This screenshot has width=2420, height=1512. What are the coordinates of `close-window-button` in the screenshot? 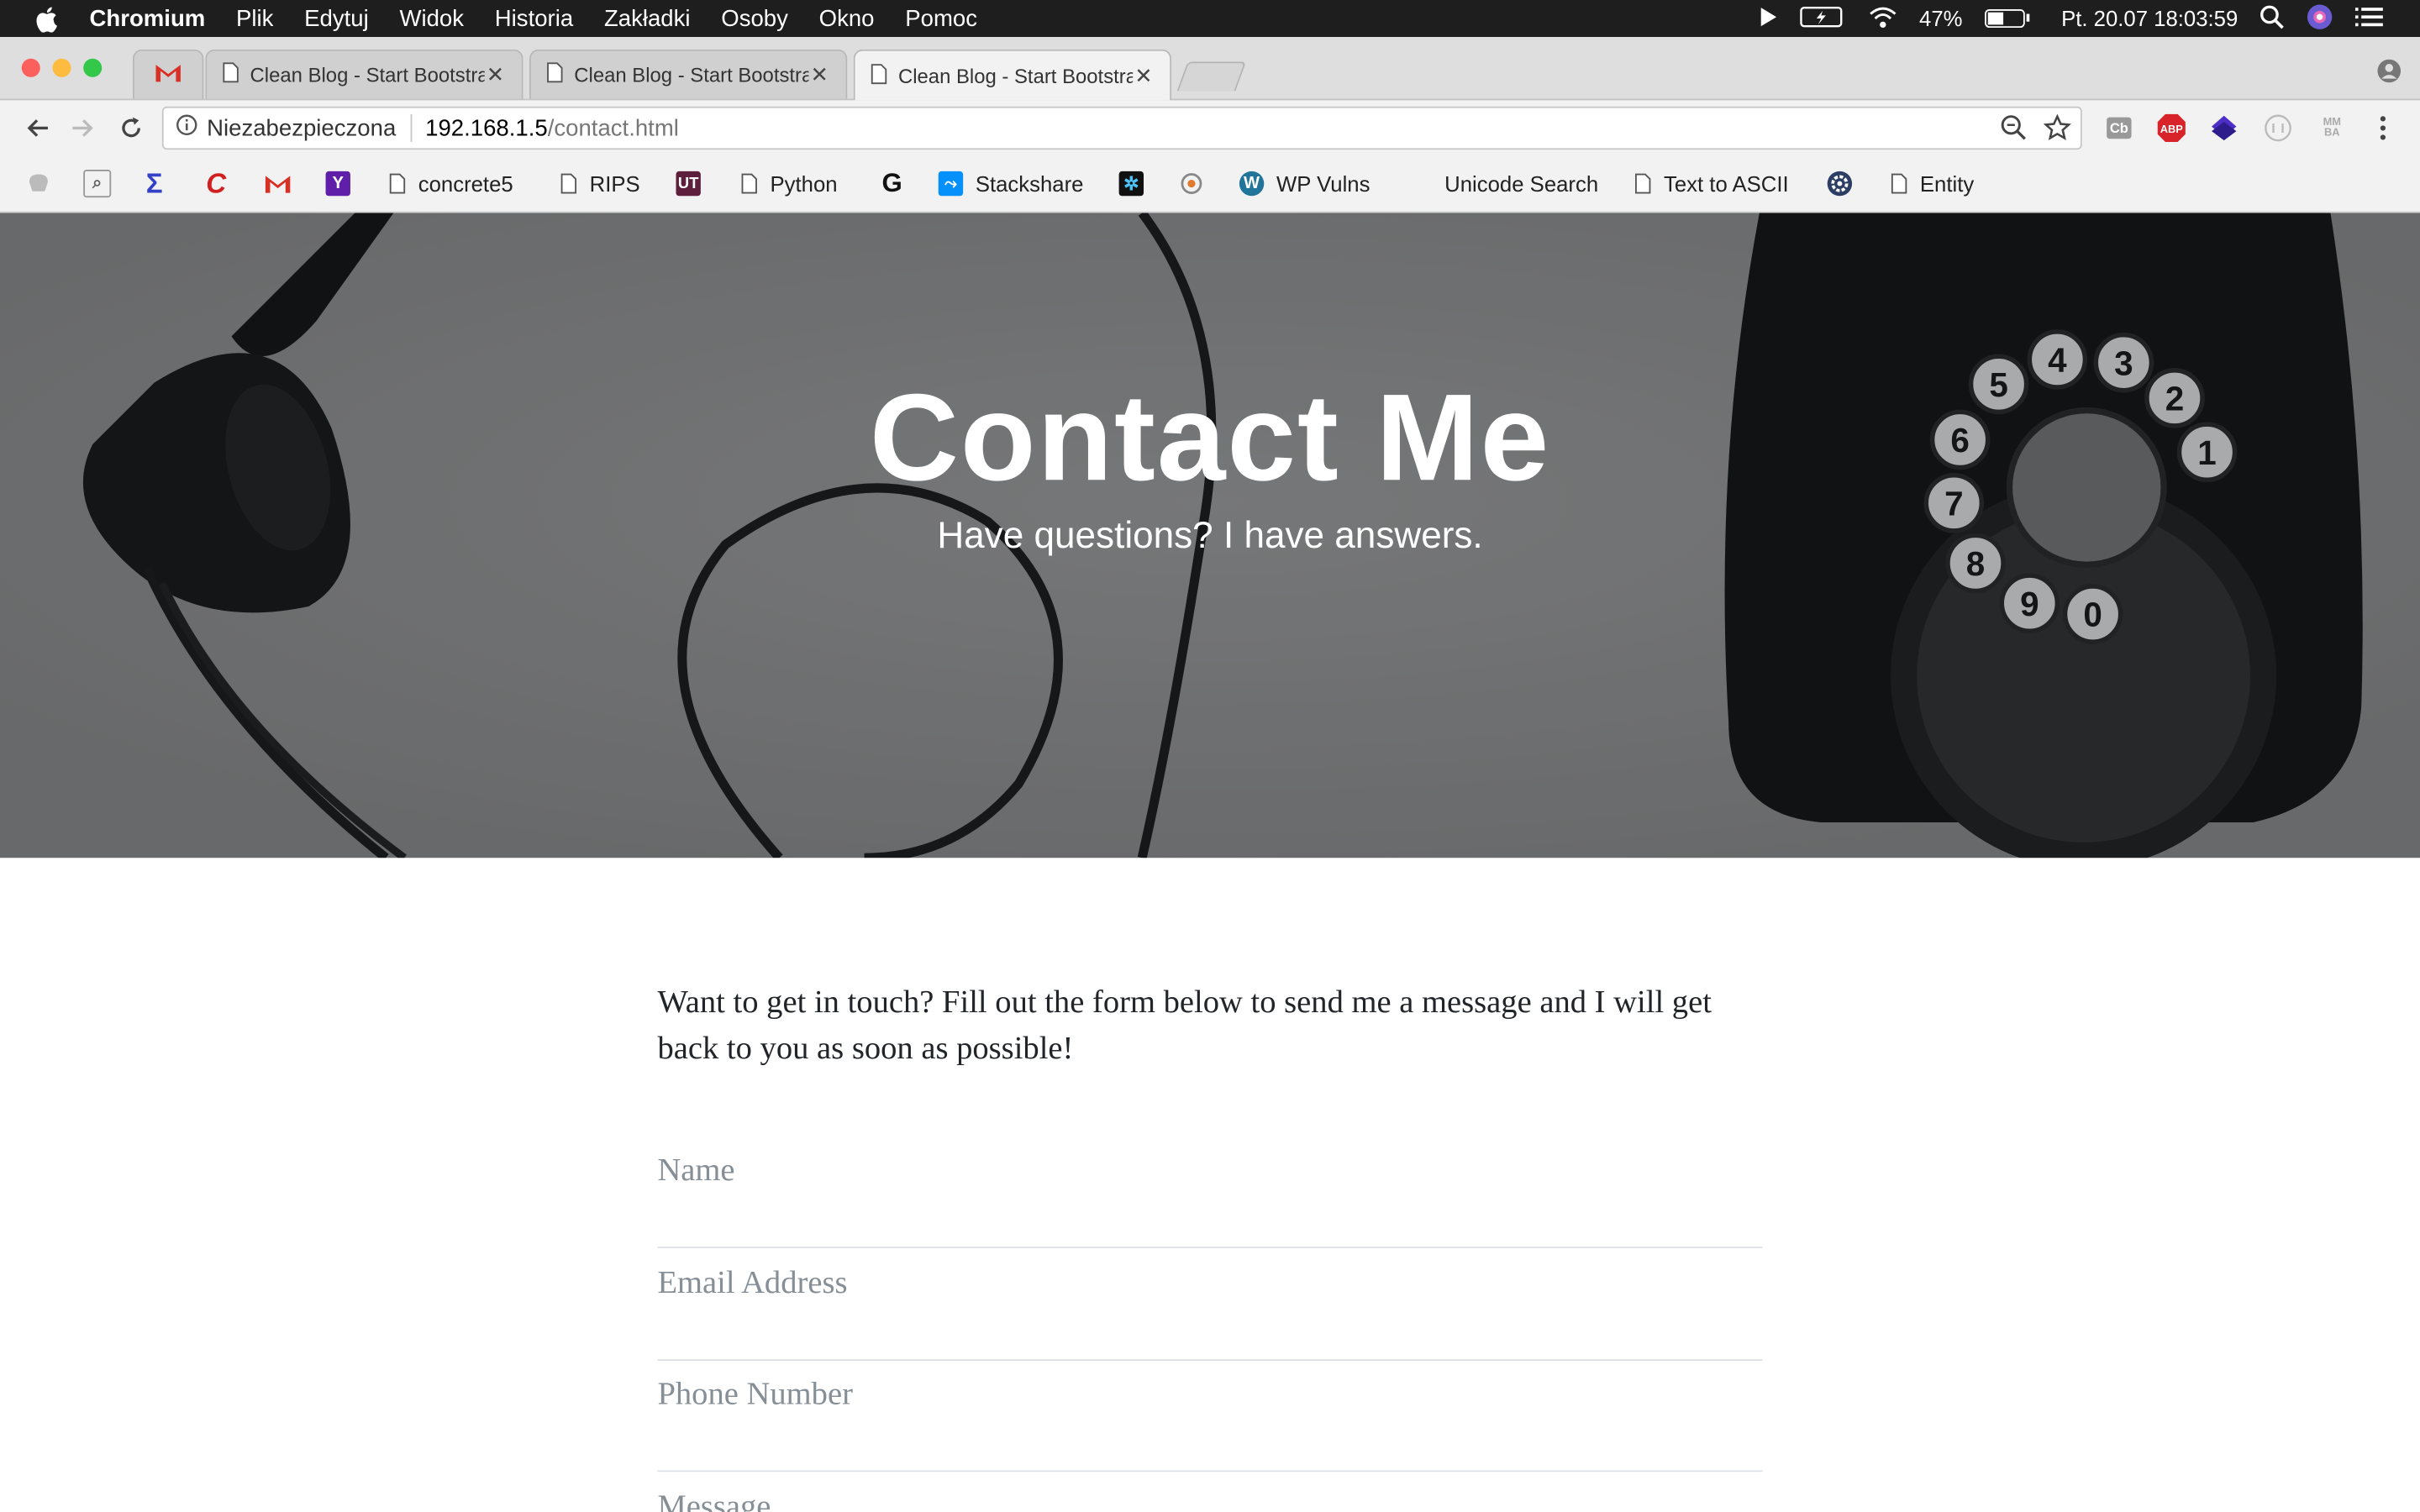 It's located at (30, 67).